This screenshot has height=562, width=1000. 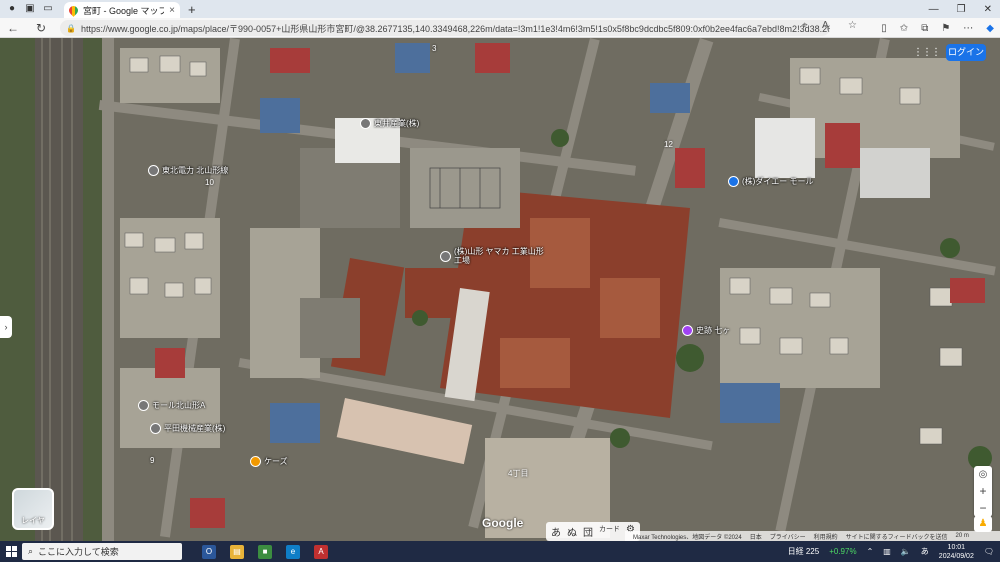 What do you see at coordinates (966, 52) in the screenshot?
I see `signin-button: ログイン` at bounding box center [966, 52].